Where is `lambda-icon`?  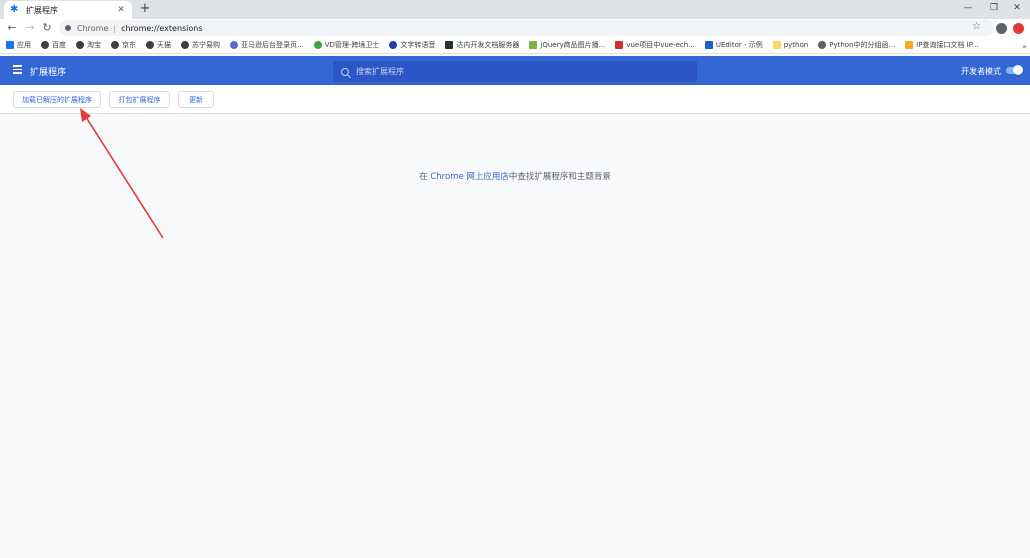
lambda-icon is located at coordinates (822, 45).